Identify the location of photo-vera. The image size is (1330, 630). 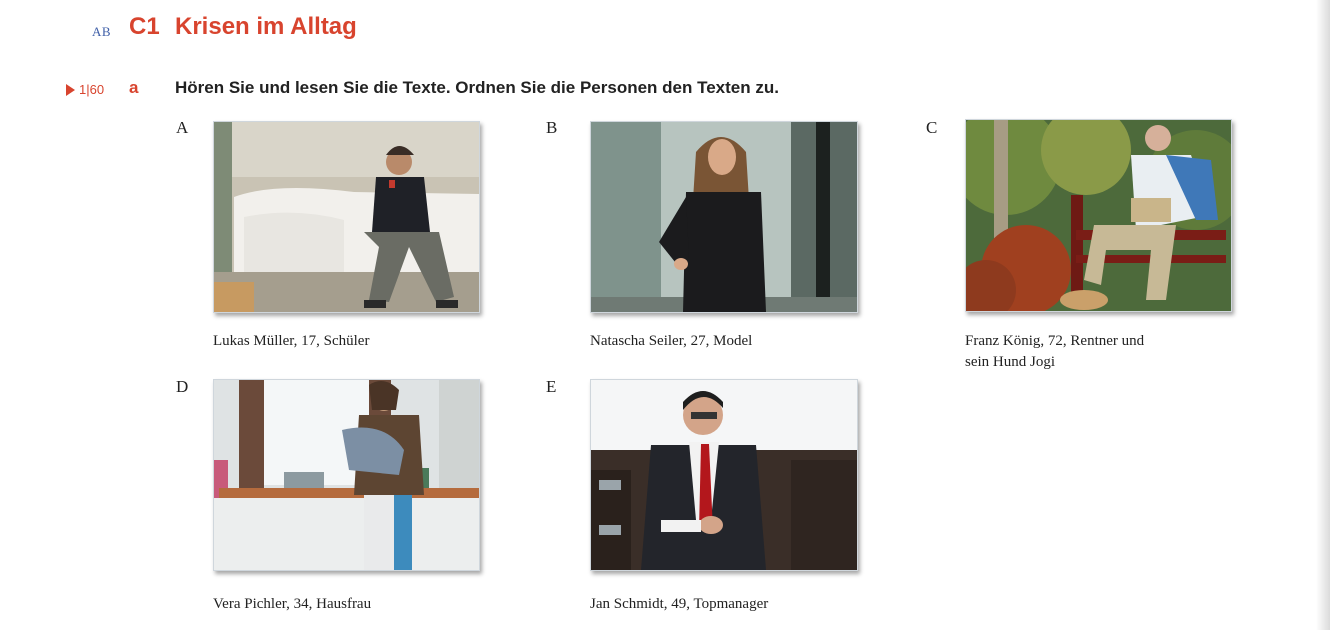
(346, 475).